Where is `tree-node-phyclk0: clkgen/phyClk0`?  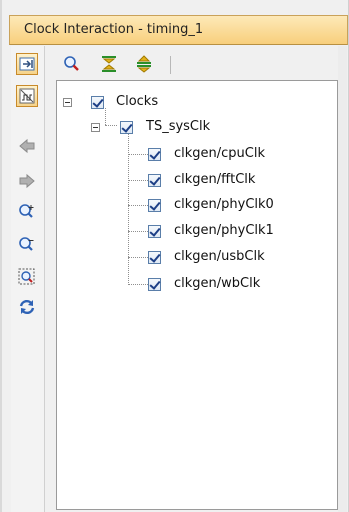
tree-node-phyclk0: clkgen/phyClk0 is located at coordinates (238, 207).